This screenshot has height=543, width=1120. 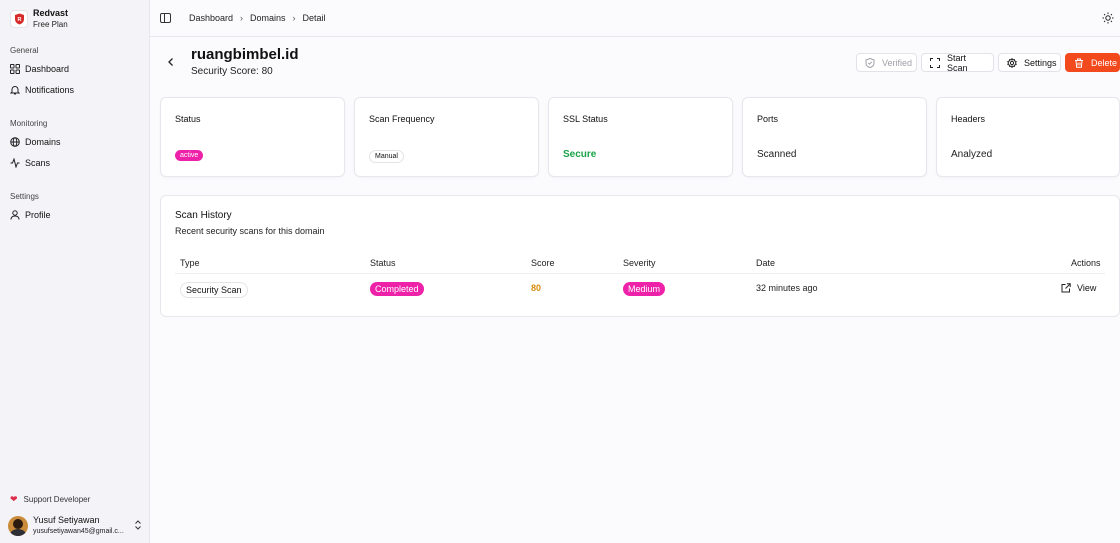 What do you see at coordinates (383, 263) in the screenshot?
I see `column-header-status: Status` at bounding box center [383, 263].